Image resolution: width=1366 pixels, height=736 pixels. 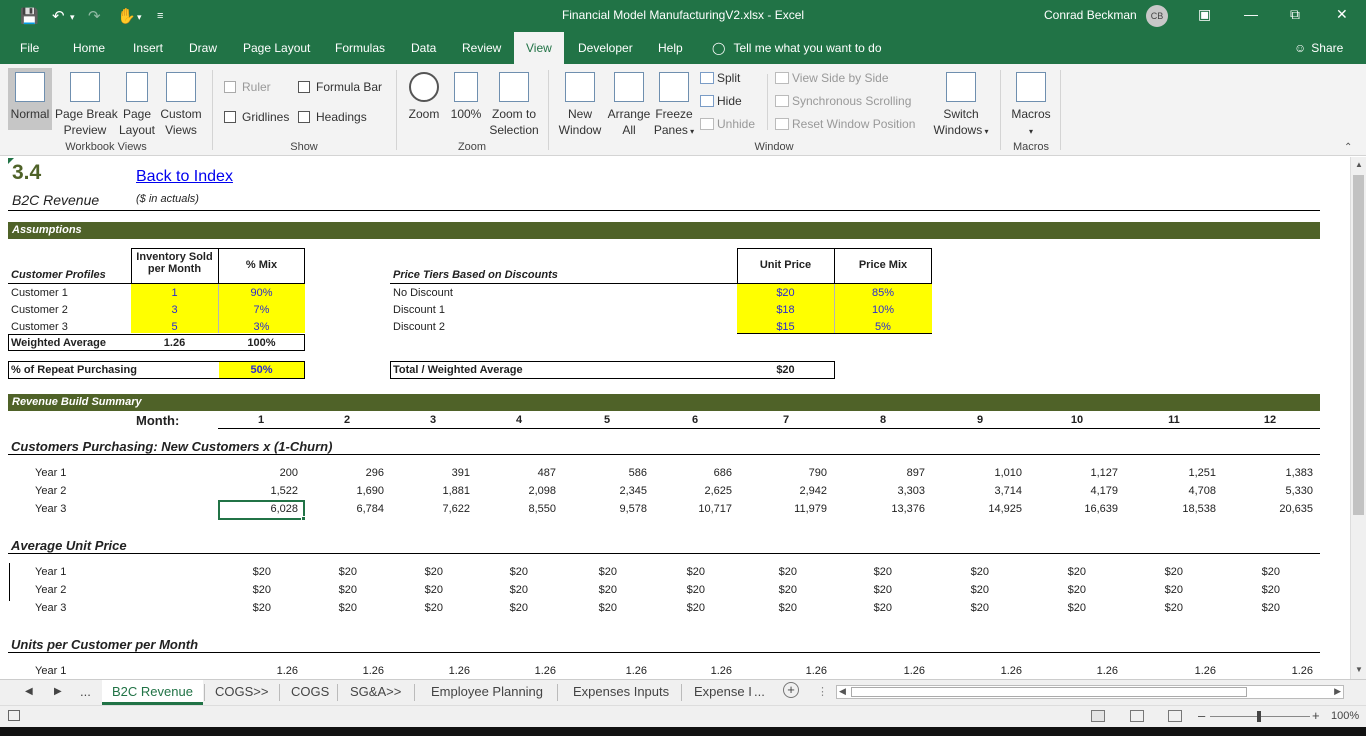 I want to click on tab-help: Help, so click(x=670, y=48).